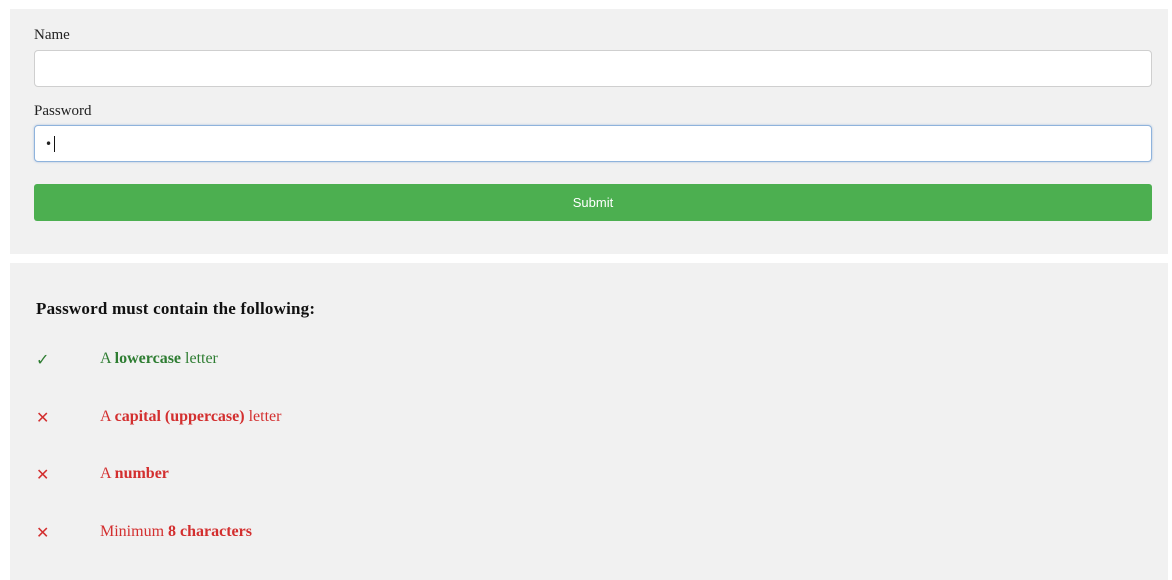  What do you see at coordinates (134, 473) in the screenshot?
I see `requirement-text: A number` at bounding box center [134, 473].